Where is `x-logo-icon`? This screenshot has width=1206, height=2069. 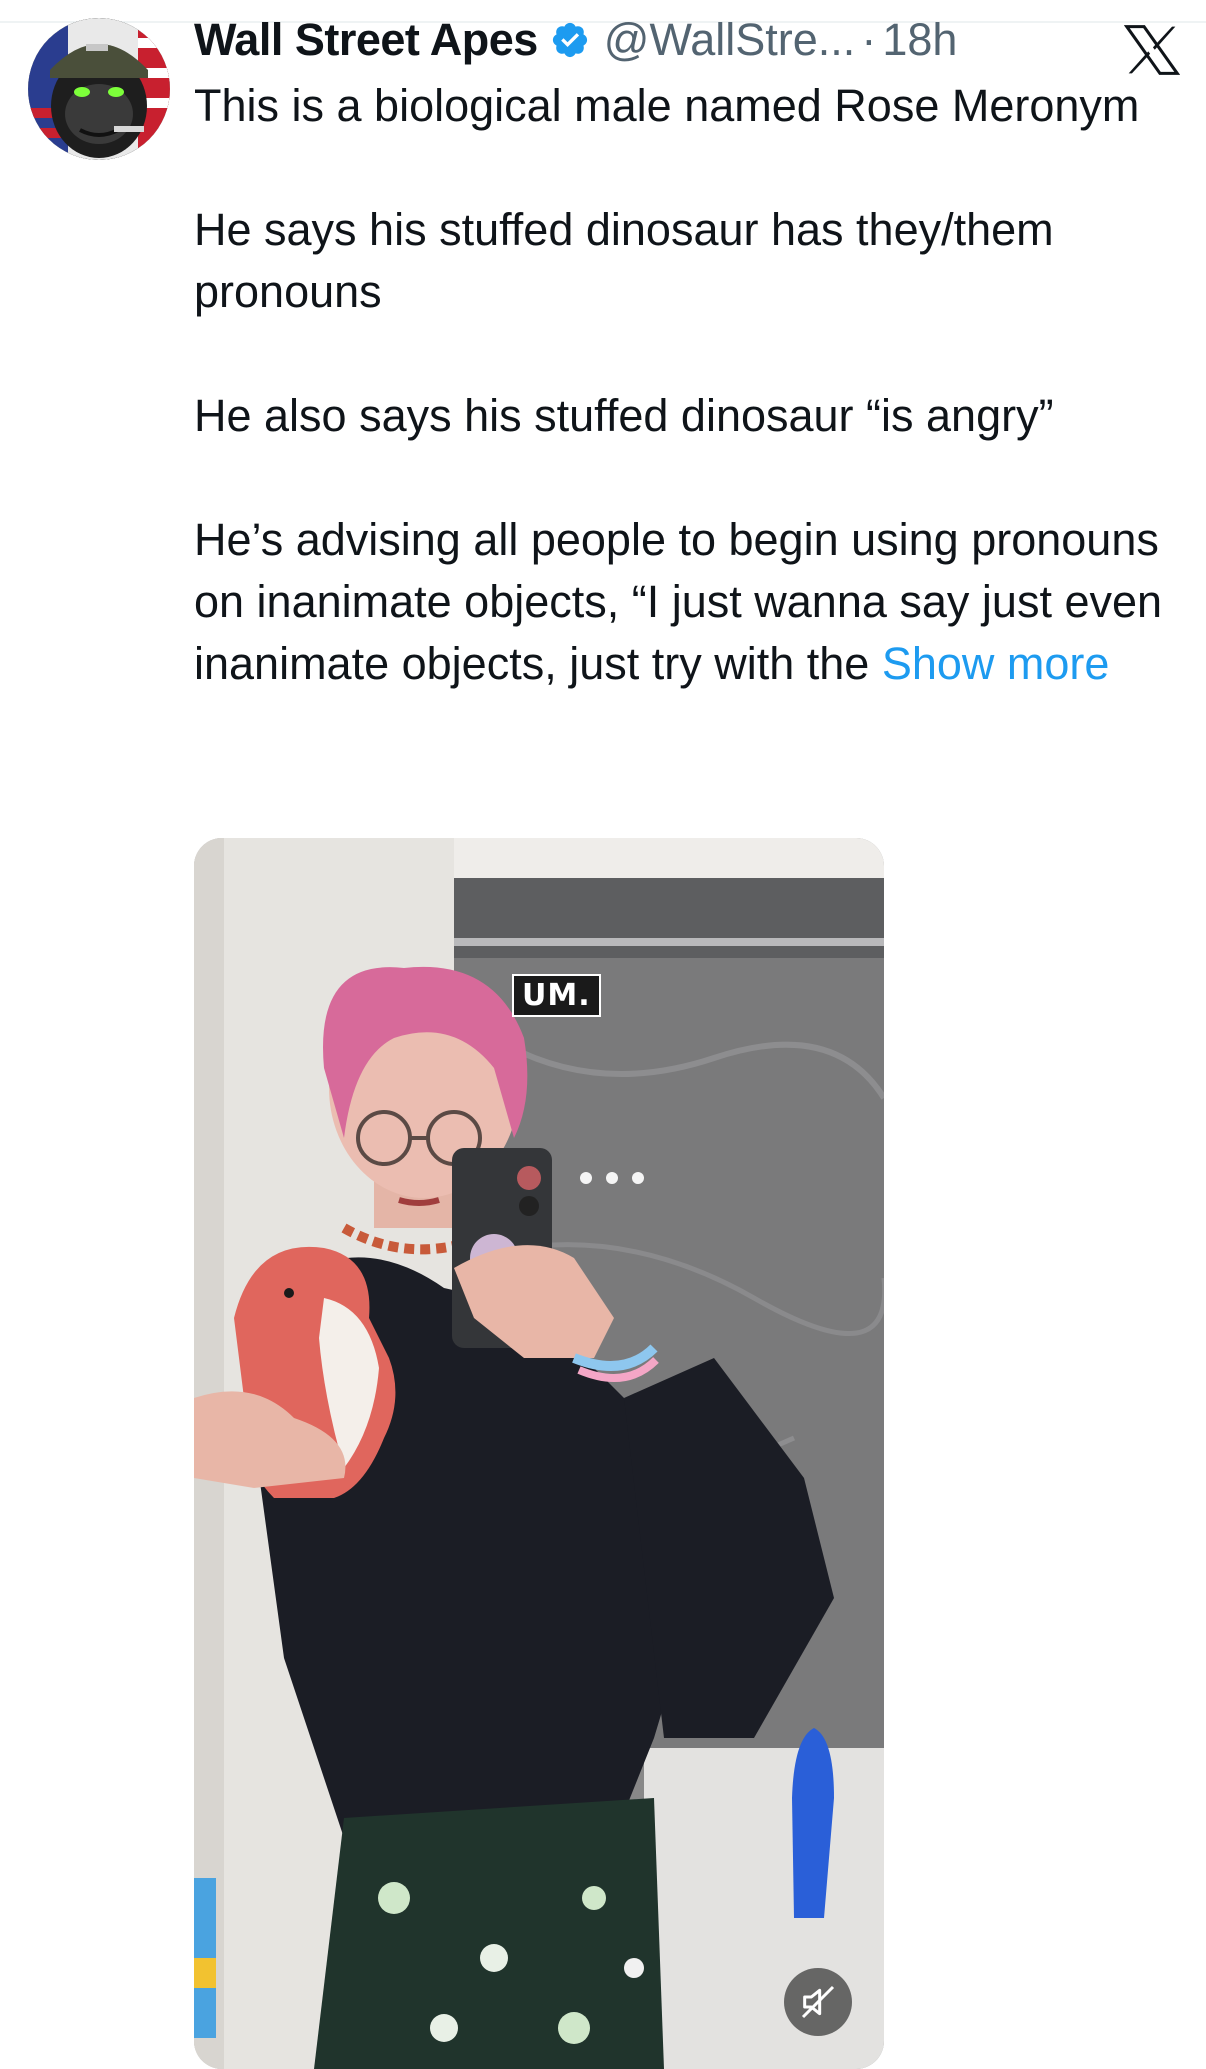
x-logo-icon is located at coordinates (1152, 50).